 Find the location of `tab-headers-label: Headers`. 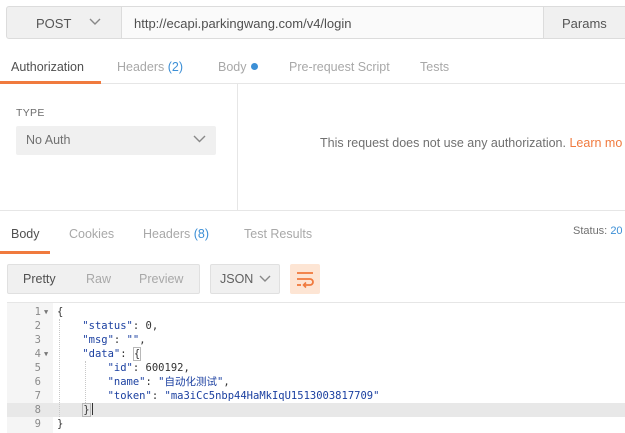

tab-headers-label: Headers is located at coordinates (141, 67).